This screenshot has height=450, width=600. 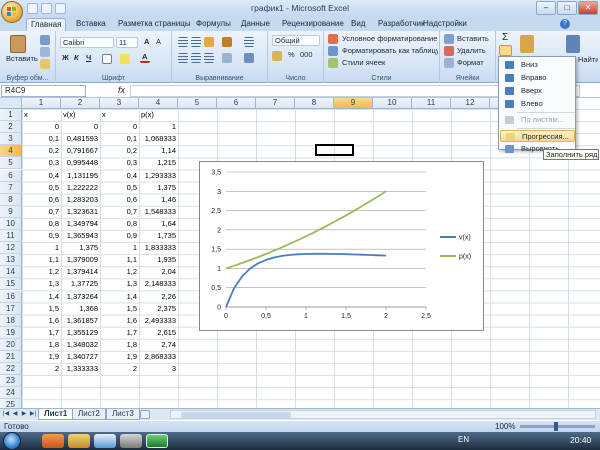 I want to click on table-cell: 1,833333, so click(x=158, y=248).